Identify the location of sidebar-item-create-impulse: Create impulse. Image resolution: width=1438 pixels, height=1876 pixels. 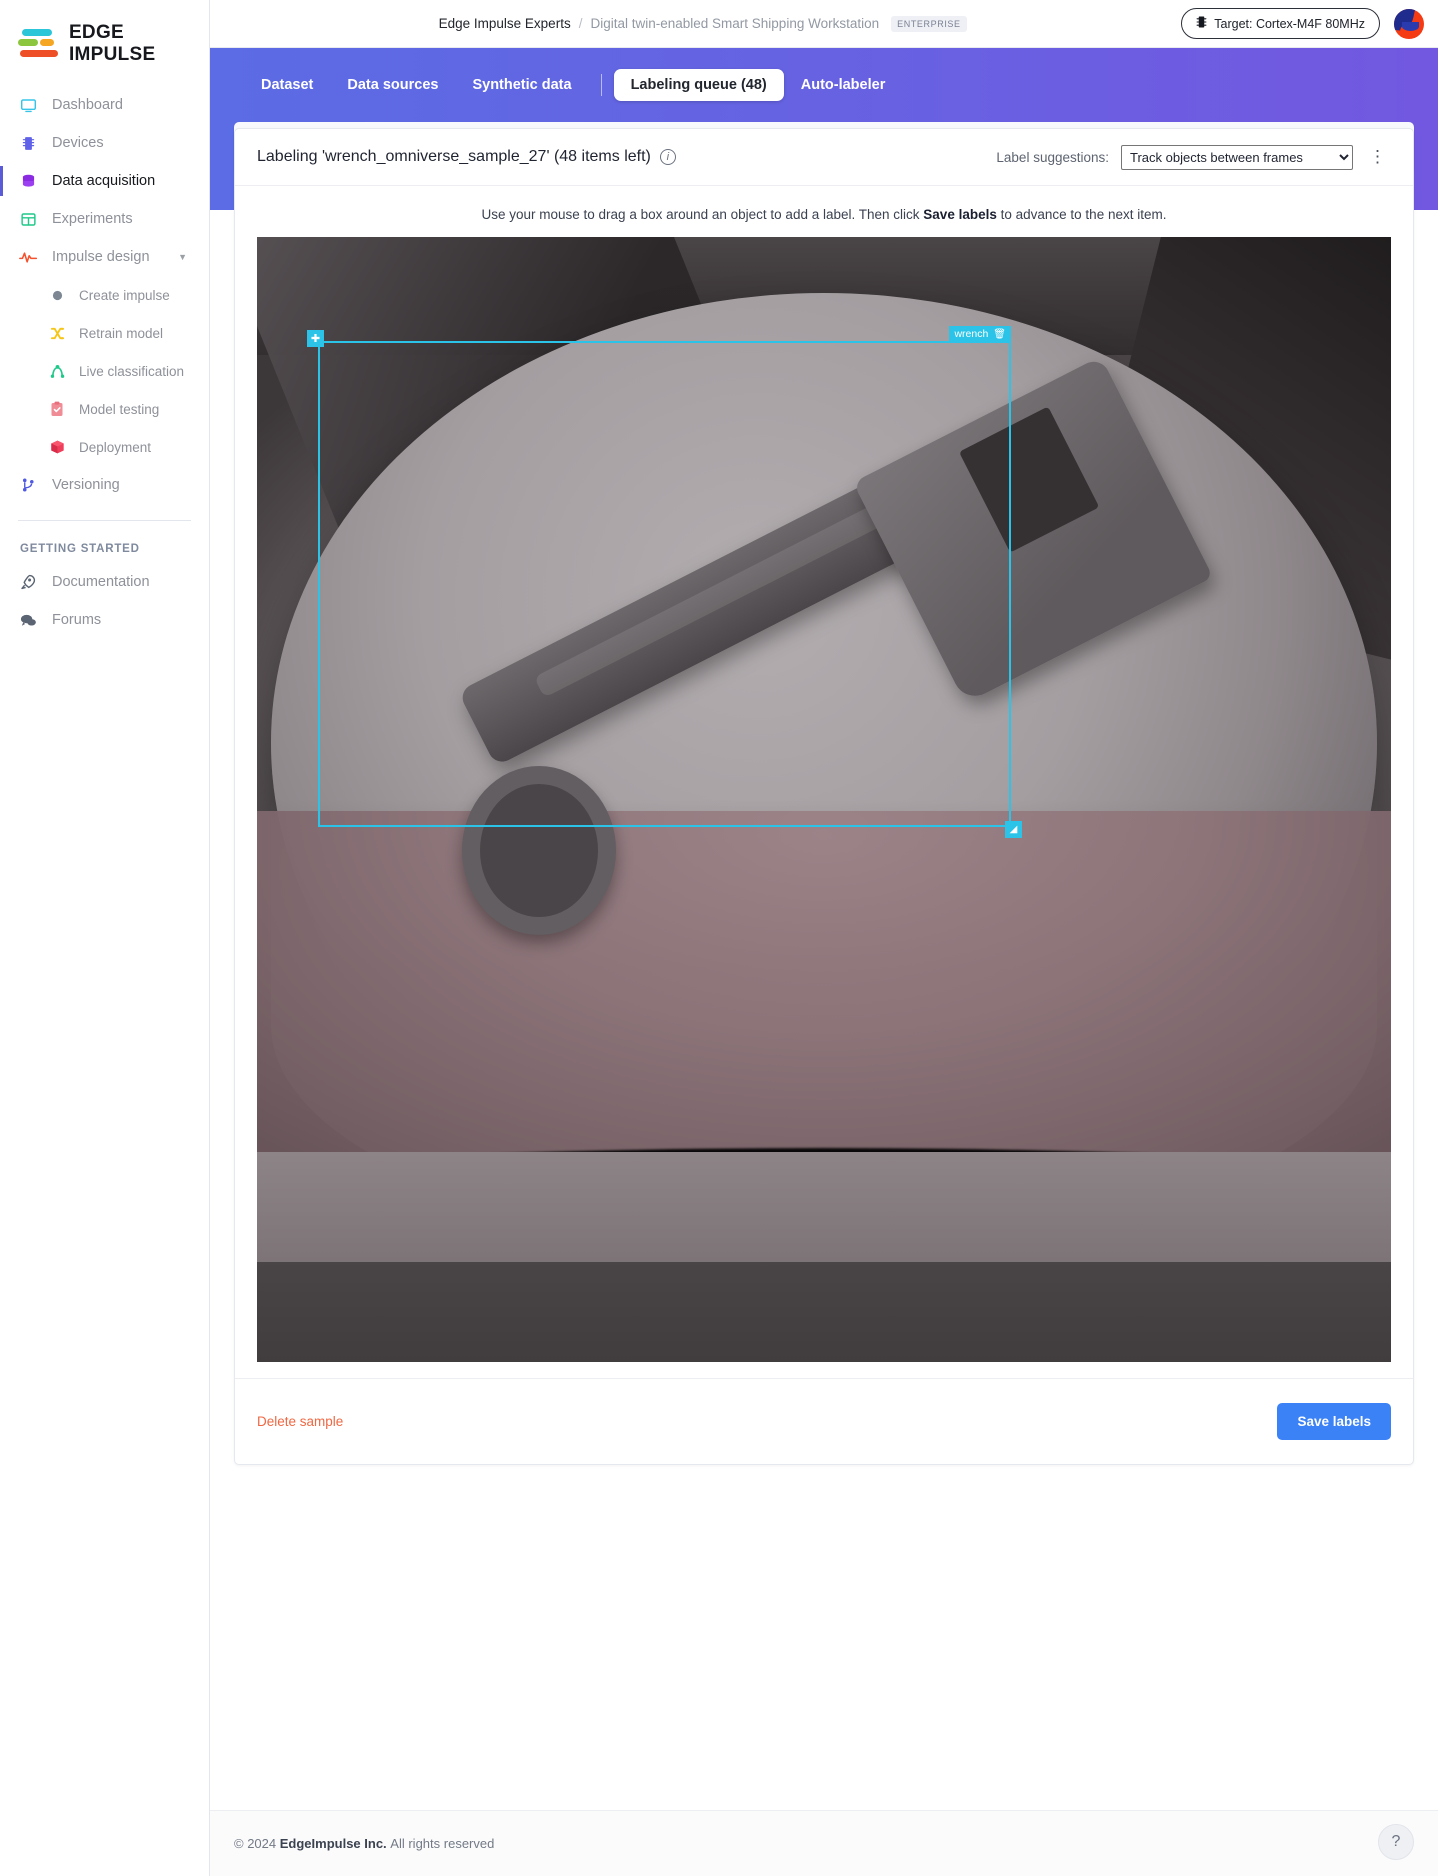
(104, 295).